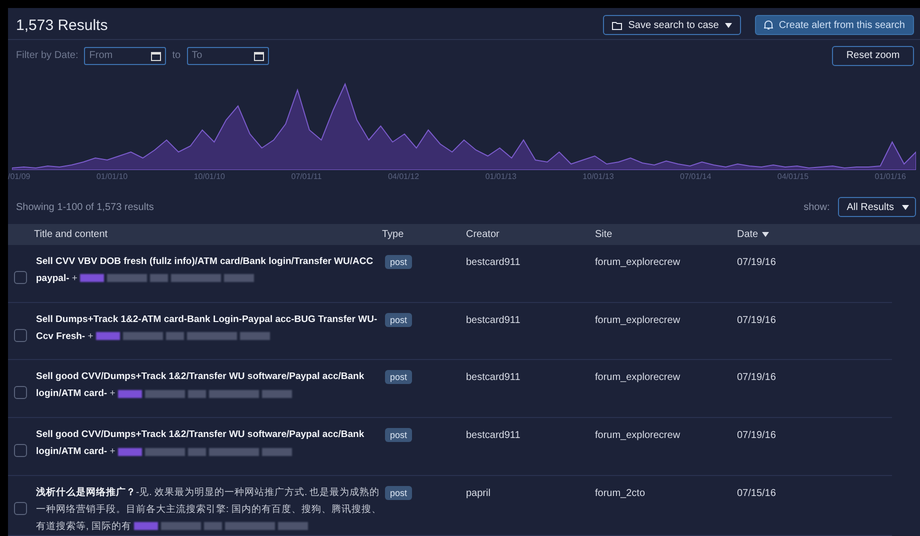  Describe the element at coordinates (817, 207) in the screenshot. I see `show-label: show:` at that location.